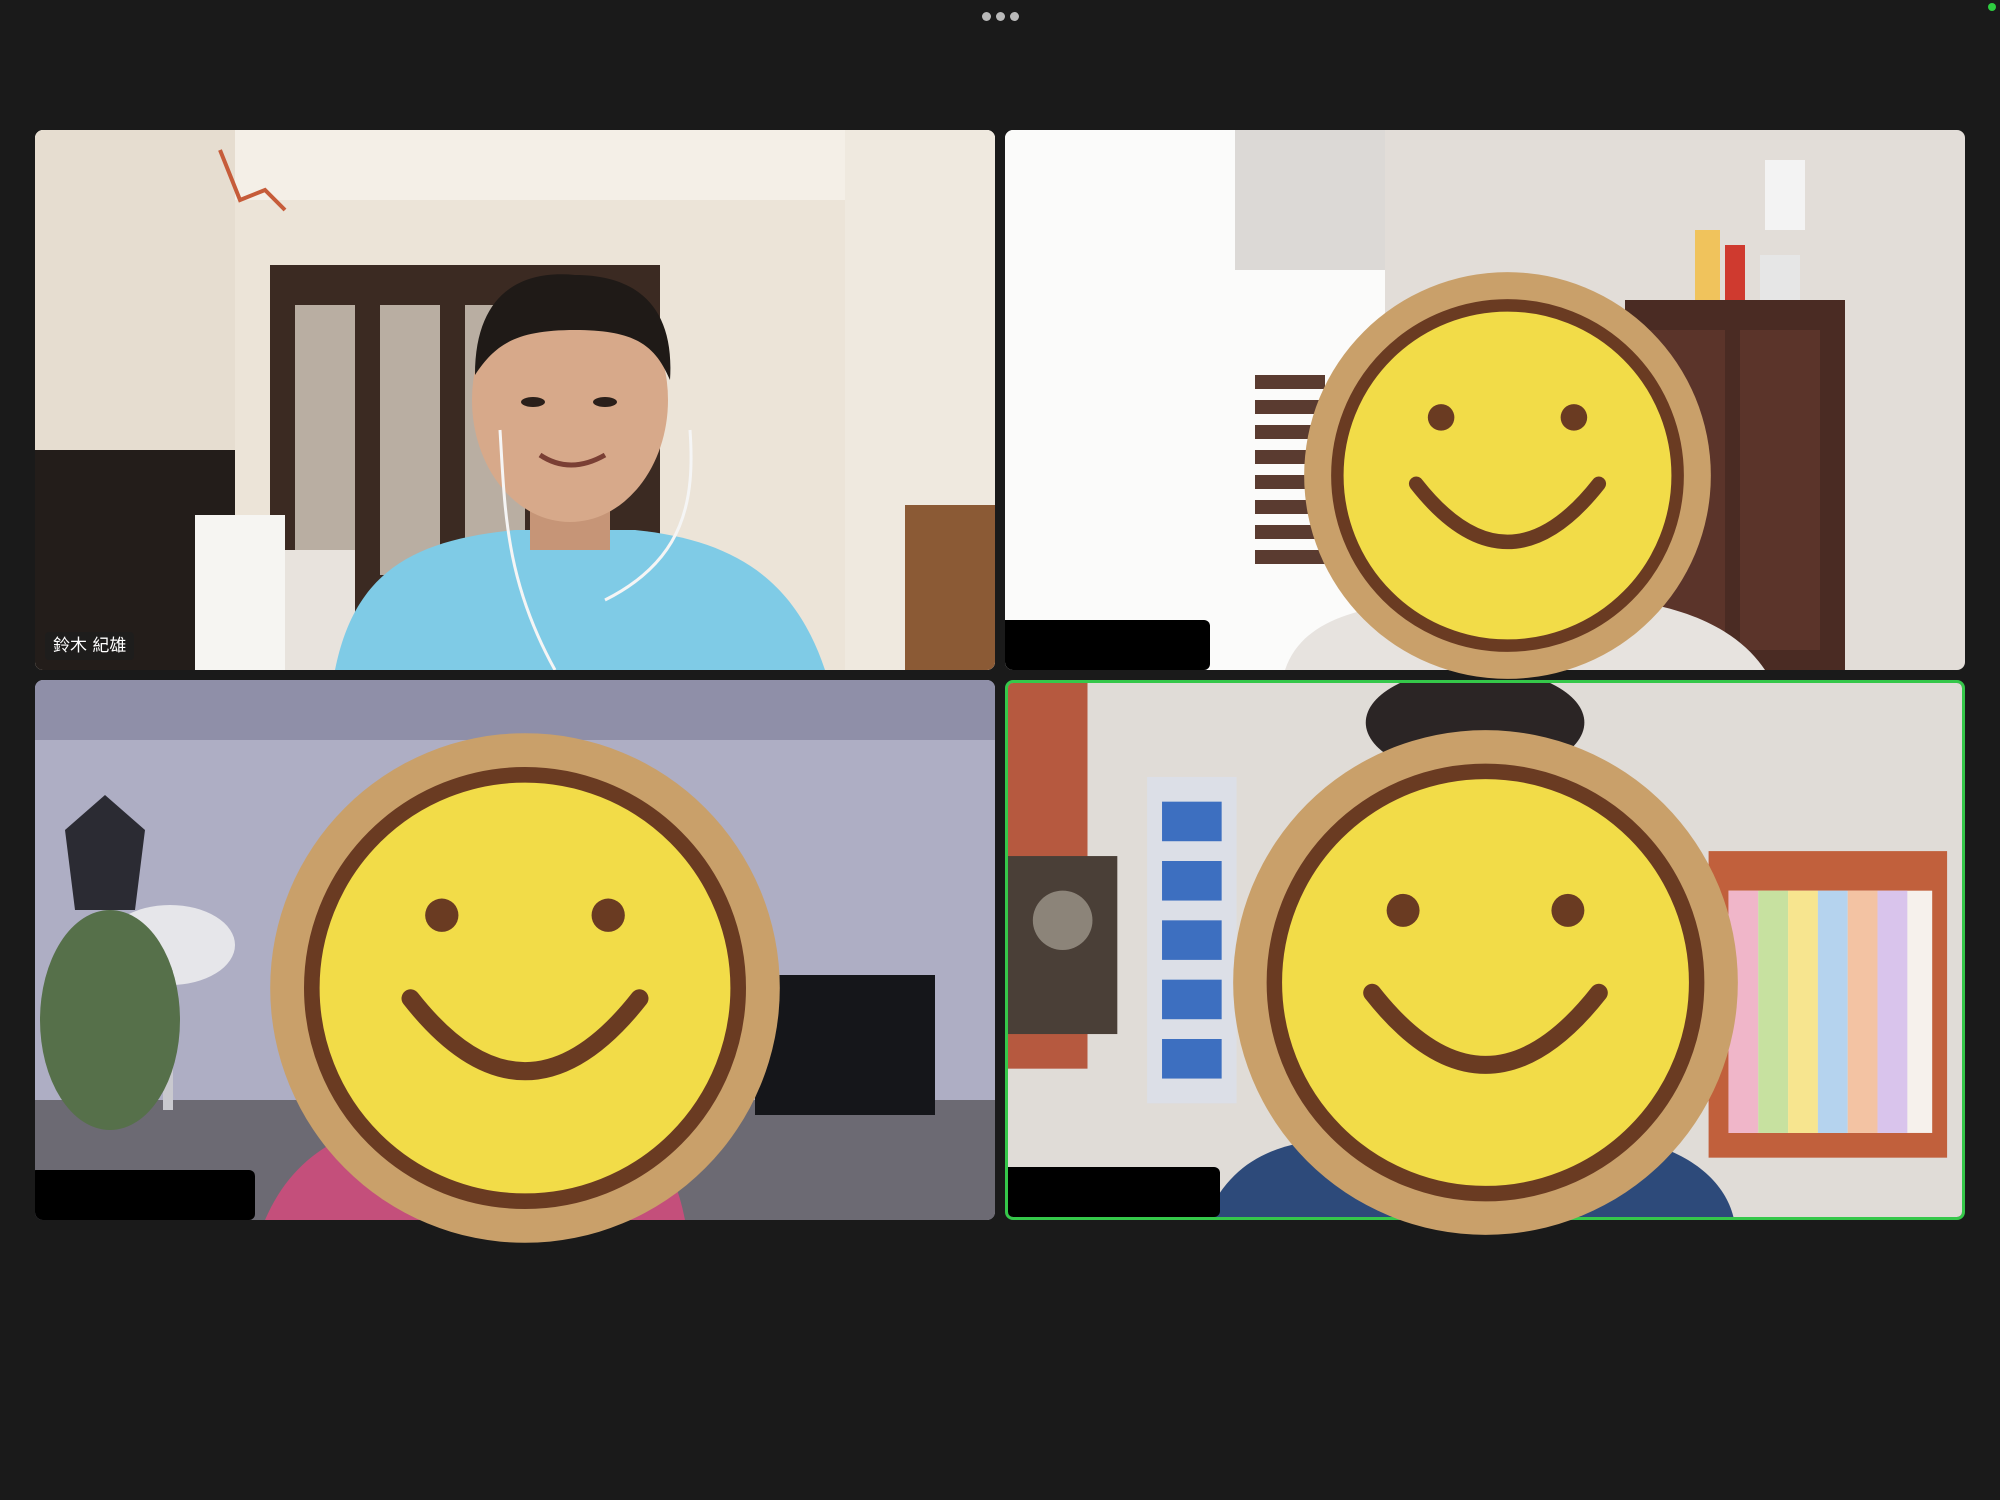 This screenshot has height=1500, width=2000. Describe the element at coordinates (1992, 7) in the screenshot. I see `status-indicator` at that location.